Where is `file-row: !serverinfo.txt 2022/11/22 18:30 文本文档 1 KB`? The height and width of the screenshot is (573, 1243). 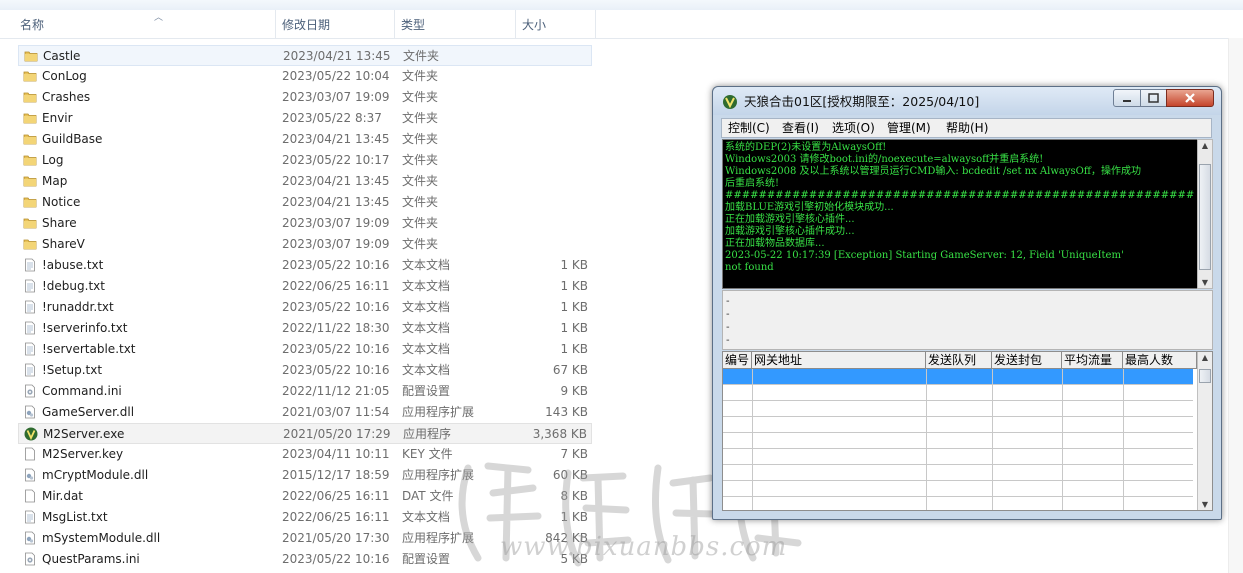 file-row: !serverinfo.txt 2022/11/22 18:30 文本文档 1 KB is located at coordinates (305, 328).